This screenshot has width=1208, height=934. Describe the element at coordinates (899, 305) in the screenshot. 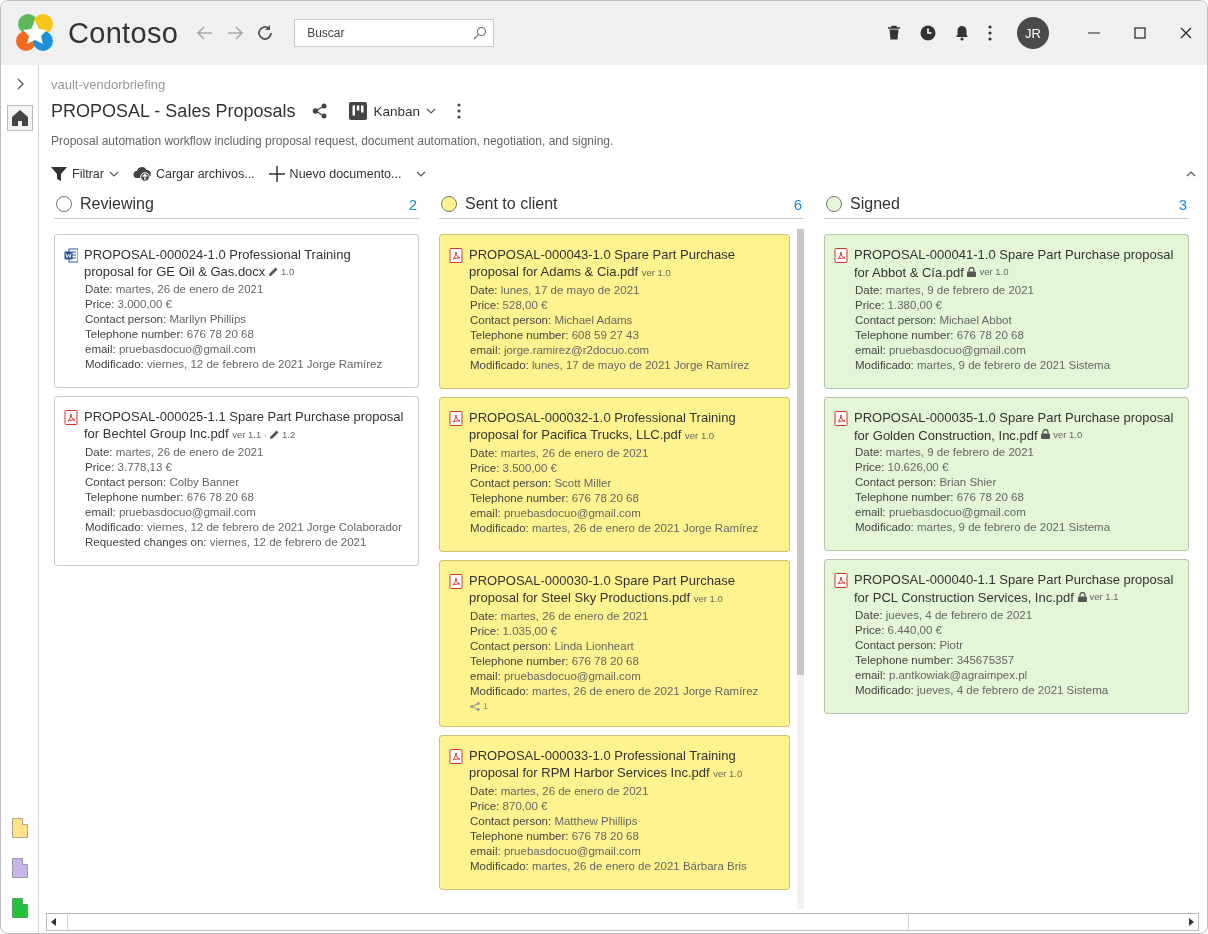

I see `field-line: Price: 1.380,00 €` at that location.